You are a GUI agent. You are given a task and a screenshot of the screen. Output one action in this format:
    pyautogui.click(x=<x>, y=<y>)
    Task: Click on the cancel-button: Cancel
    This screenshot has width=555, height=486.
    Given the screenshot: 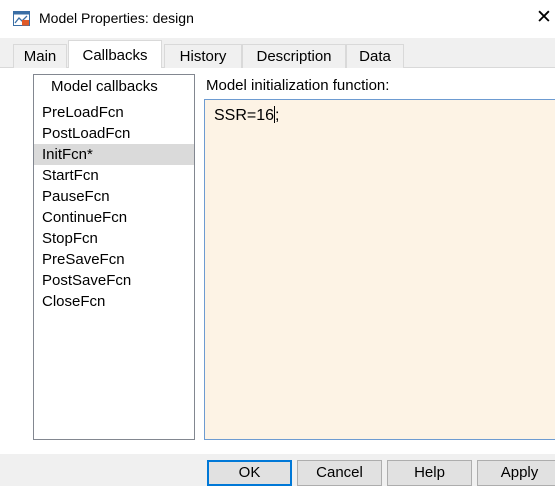 What is the action you would take?
    pyautogui.click(x=339, y=473)
    